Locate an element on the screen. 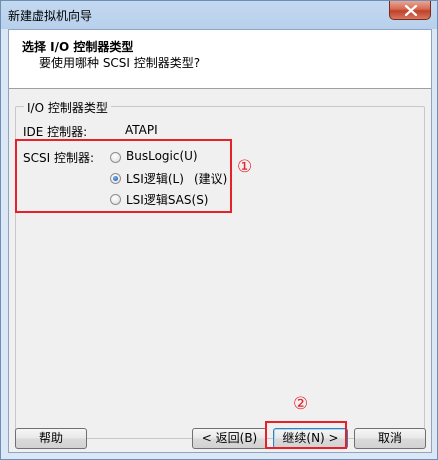  help-button: 帮助 is located at coordinates (51, 438).